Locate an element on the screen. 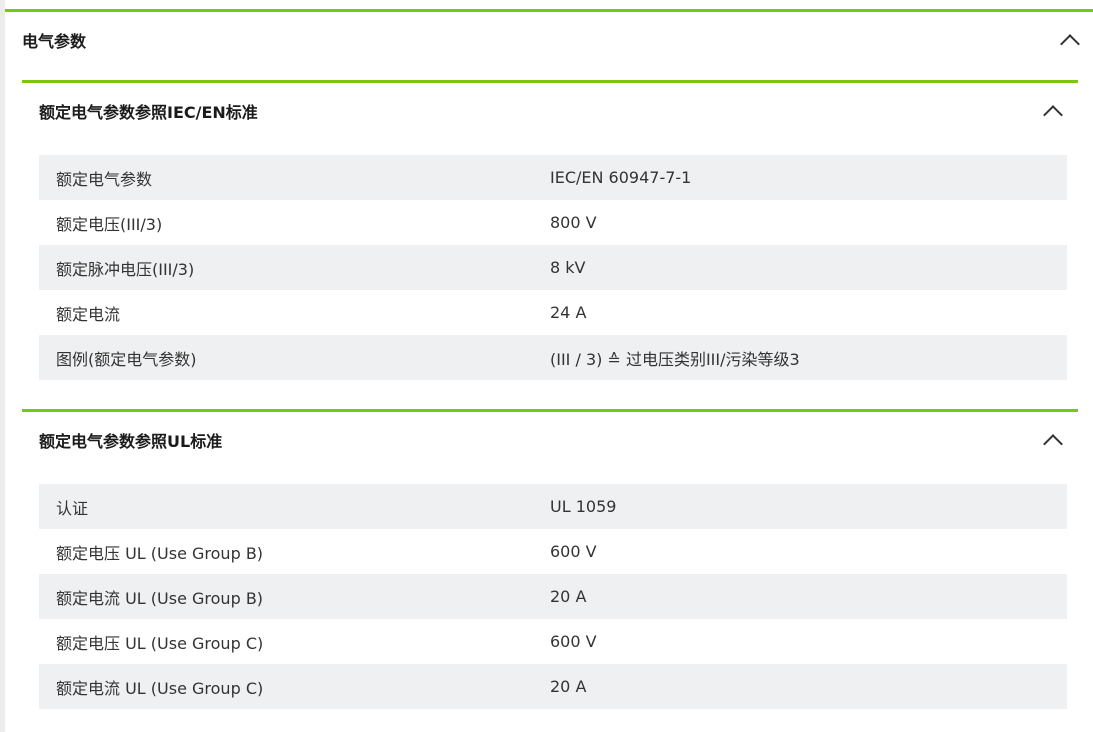 This screenshot has height=732, width=1093. row-label: 额定电流 is located at coordinates (88, 314).